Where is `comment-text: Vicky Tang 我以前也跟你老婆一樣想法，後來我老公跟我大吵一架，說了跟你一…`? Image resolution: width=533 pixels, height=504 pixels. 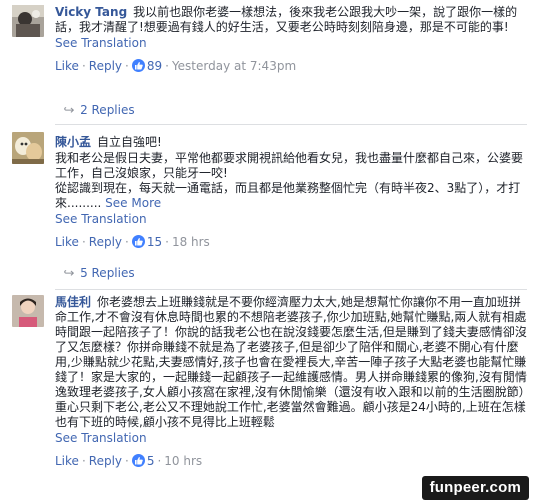 comment-text: Vicky Tang 我以前也跟你老婆一樣想法，後來我老公跟我大吵一架，說了跟你一… is located at coordinates (291, 20).